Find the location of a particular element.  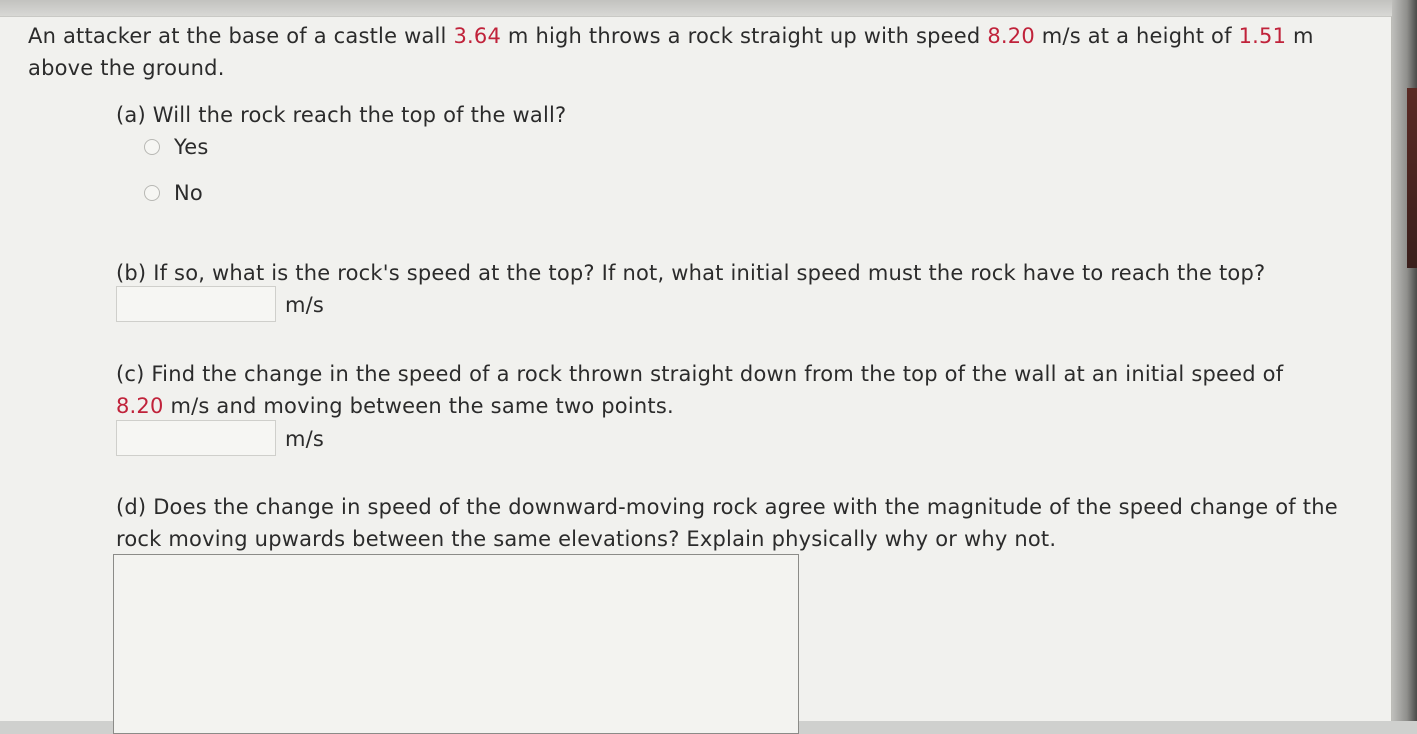

problem-text-3: m/s at a height of is located at coordinates (1136, 36).